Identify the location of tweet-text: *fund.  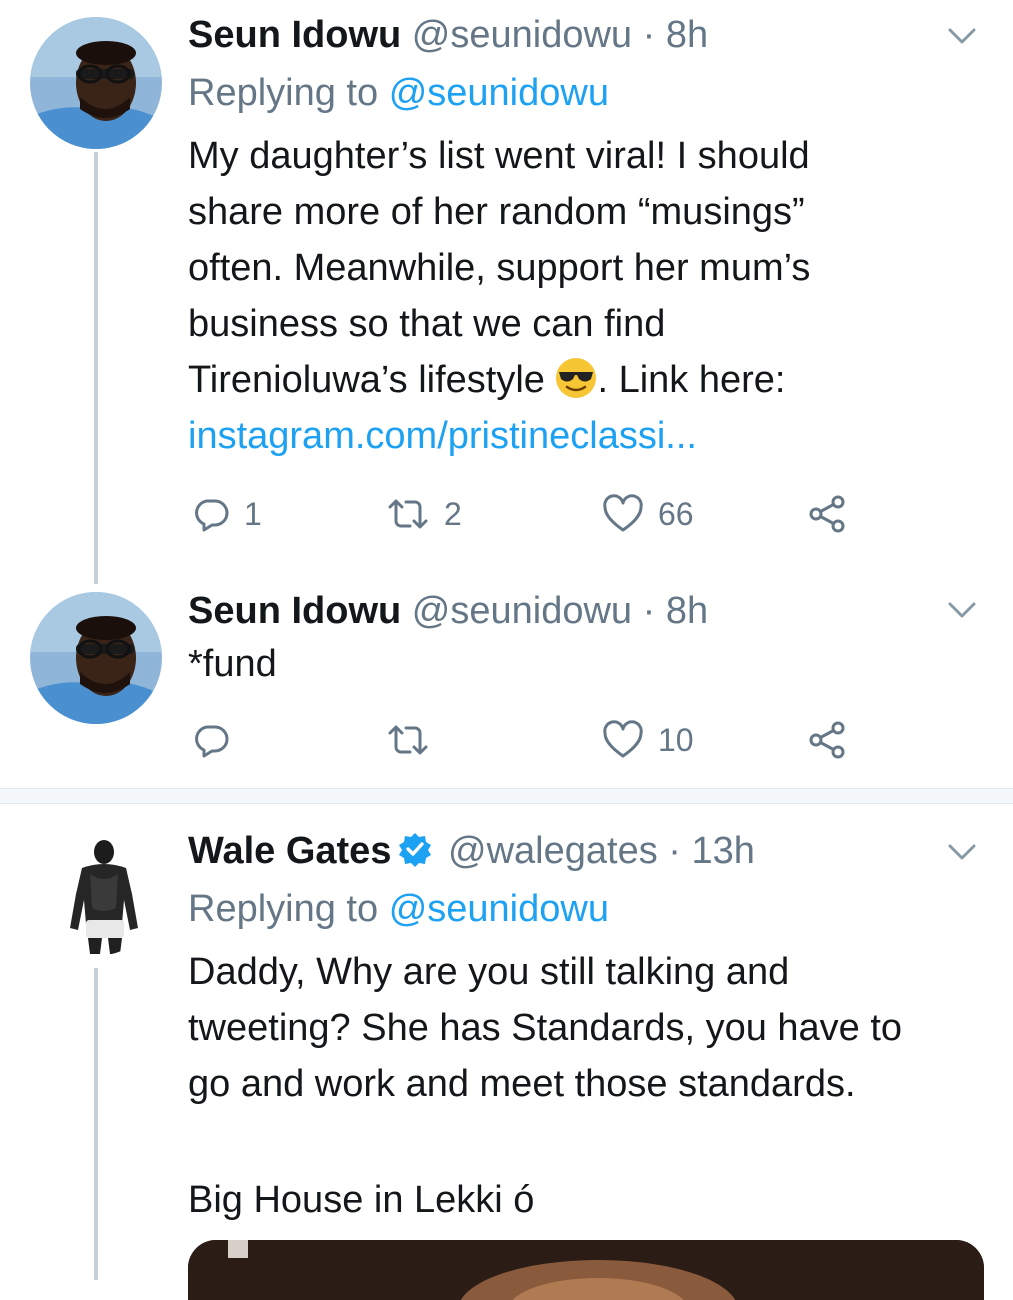
(593, 664).